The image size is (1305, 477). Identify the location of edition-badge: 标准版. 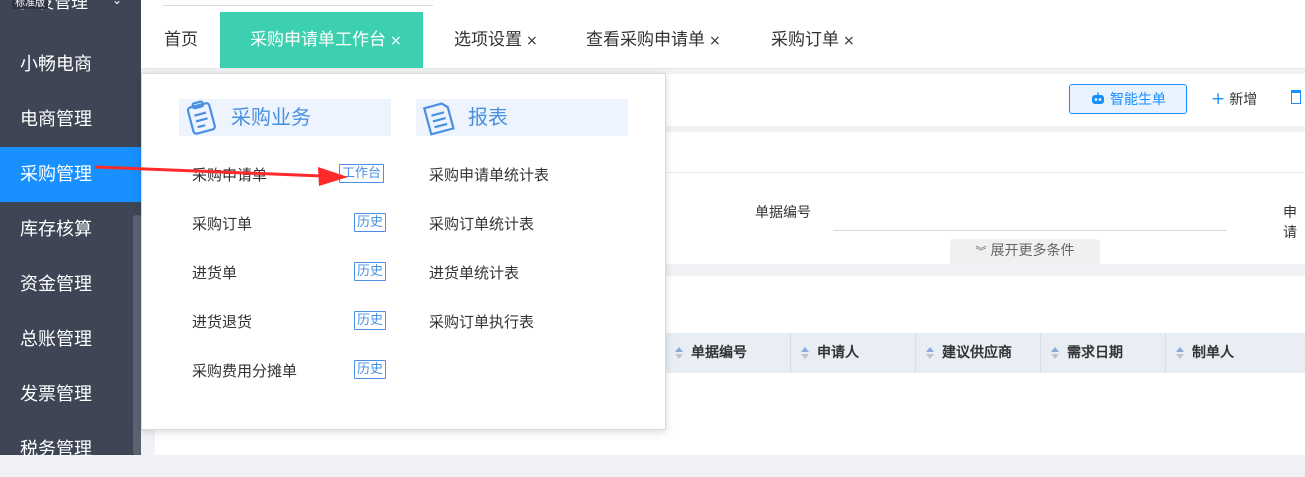
(30, 4).